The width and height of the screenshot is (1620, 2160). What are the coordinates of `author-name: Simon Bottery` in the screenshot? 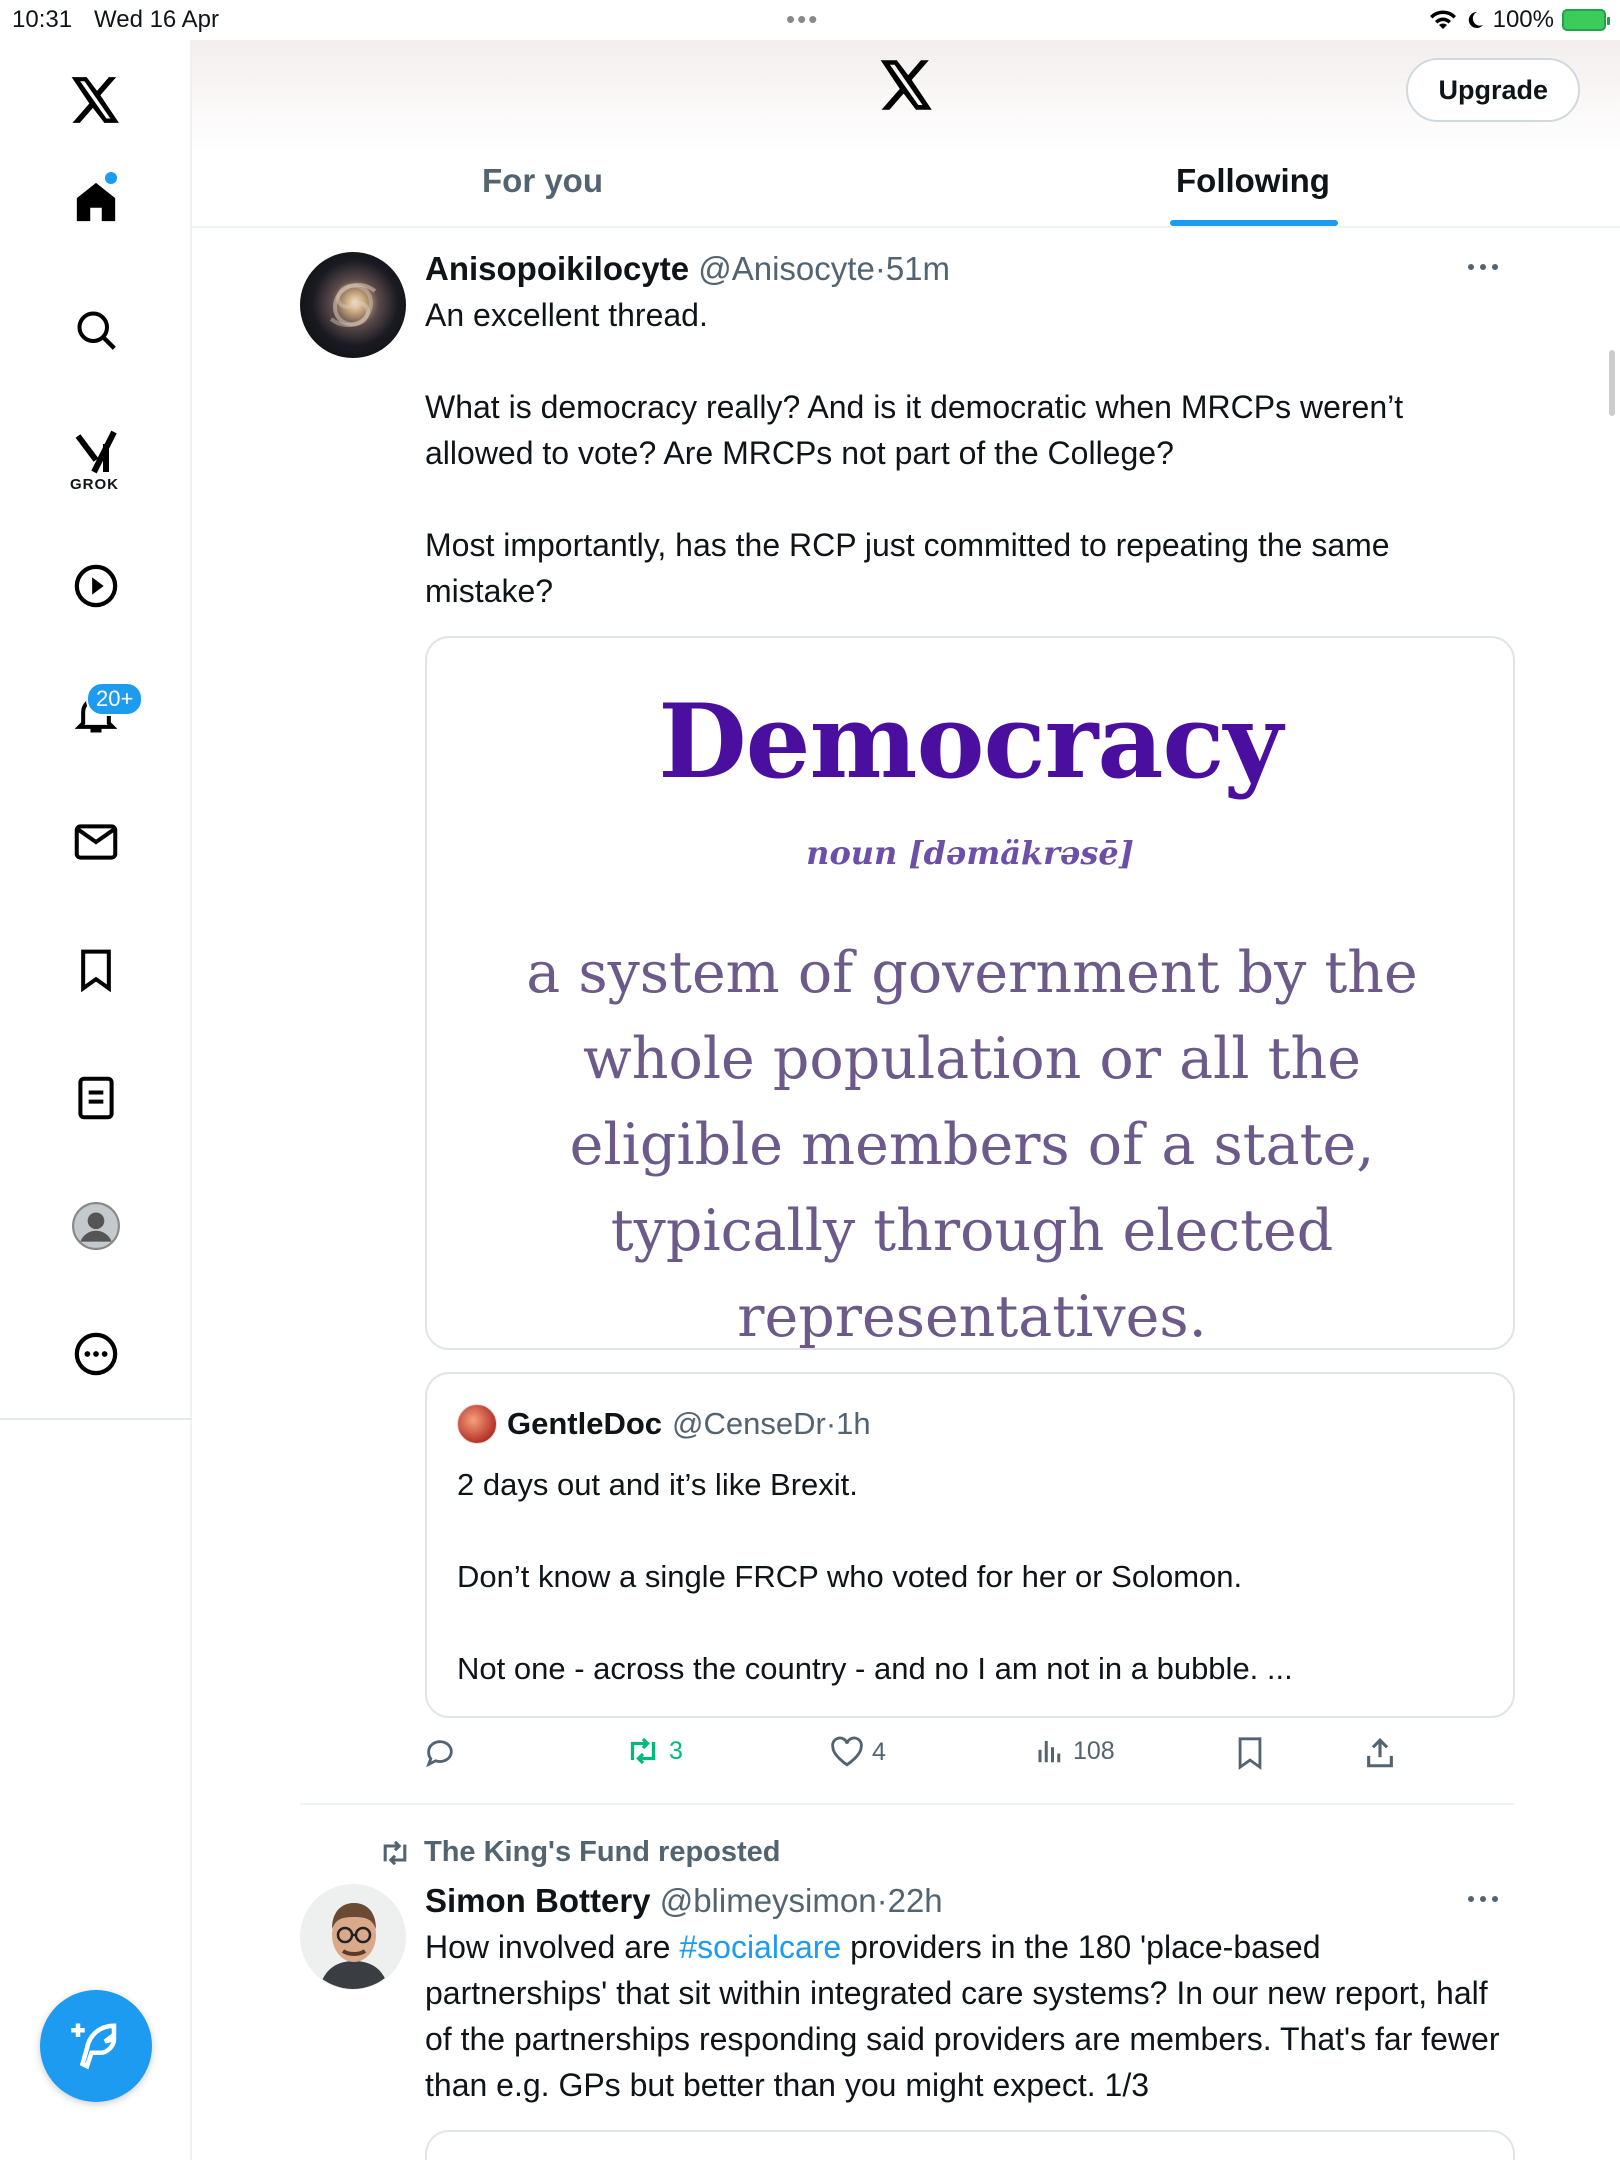 It's located at (538, 1900).